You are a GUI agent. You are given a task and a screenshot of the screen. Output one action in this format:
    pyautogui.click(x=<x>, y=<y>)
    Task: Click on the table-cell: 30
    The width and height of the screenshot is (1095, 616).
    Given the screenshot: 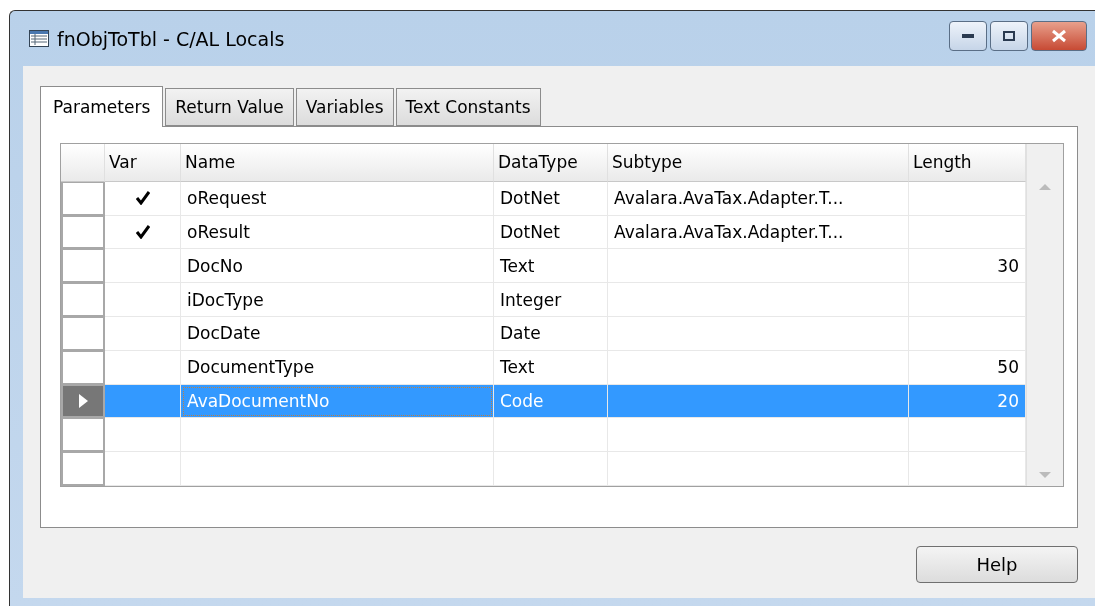 What is the action you would take?
    pyautogui.click(x=967, y=266)
    